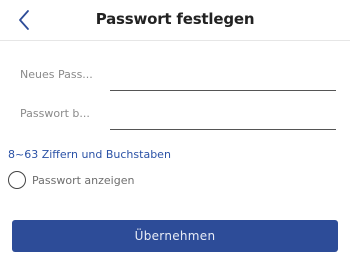 This screenshot has width=350, height=267. I want to click on show-password-label: Passwort anzeigen, so click(83, 180).